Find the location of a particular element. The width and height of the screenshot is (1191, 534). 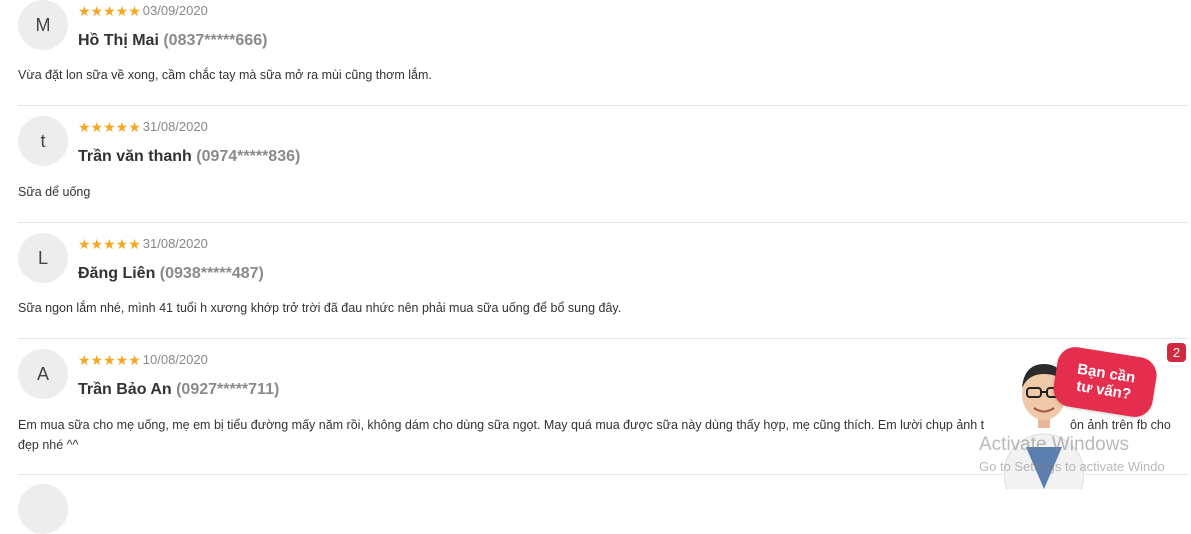

reviewer-phone: (0938*****487) is located at coordinates (211, 273).